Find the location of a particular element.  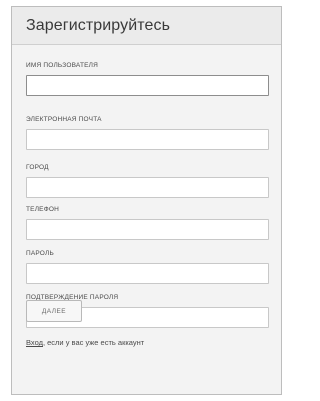

login-link: Вход is located at coordinates (34, 342).